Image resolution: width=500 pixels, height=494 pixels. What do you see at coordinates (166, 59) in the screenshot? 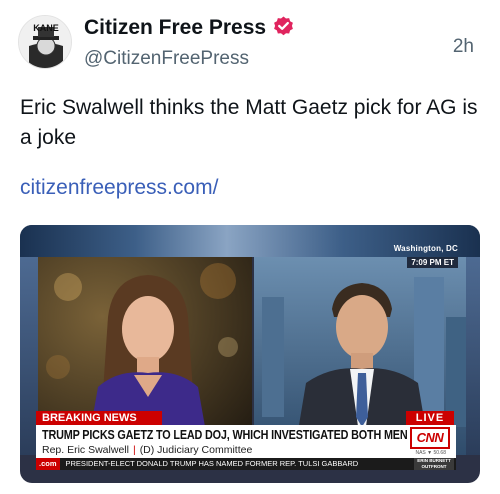
I see `author-handle: @CitizenFreePress` at bounding box center [166, 59].